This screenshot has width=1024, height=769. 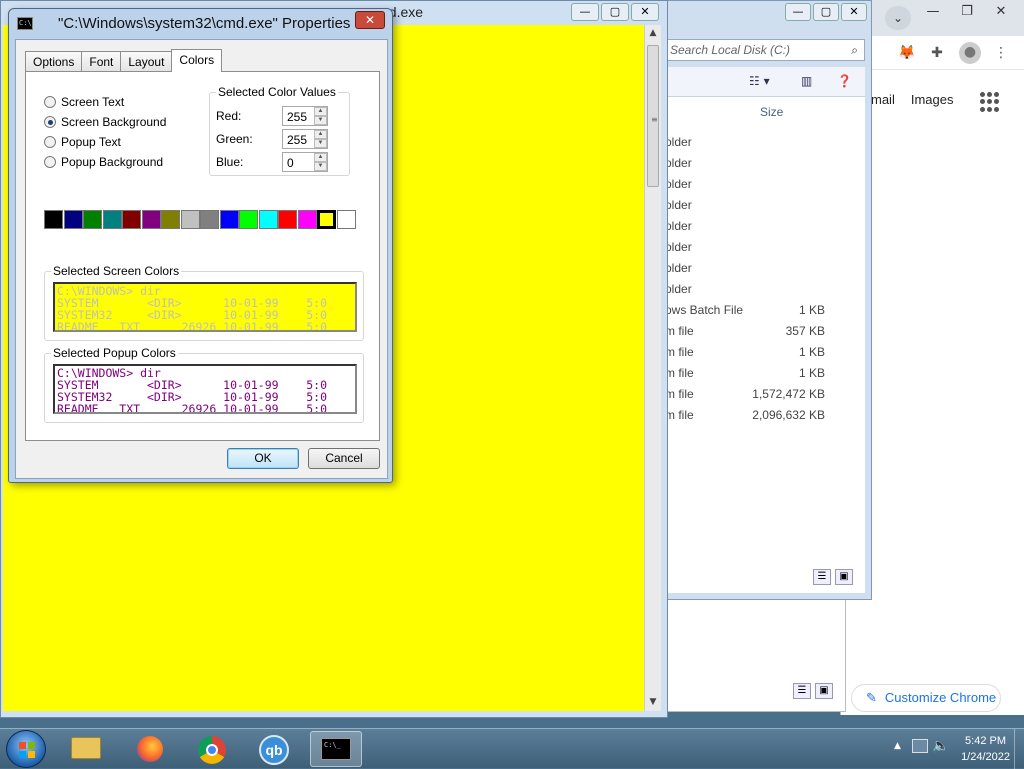 I want to click on network-icon, so click(x=920, y=746).